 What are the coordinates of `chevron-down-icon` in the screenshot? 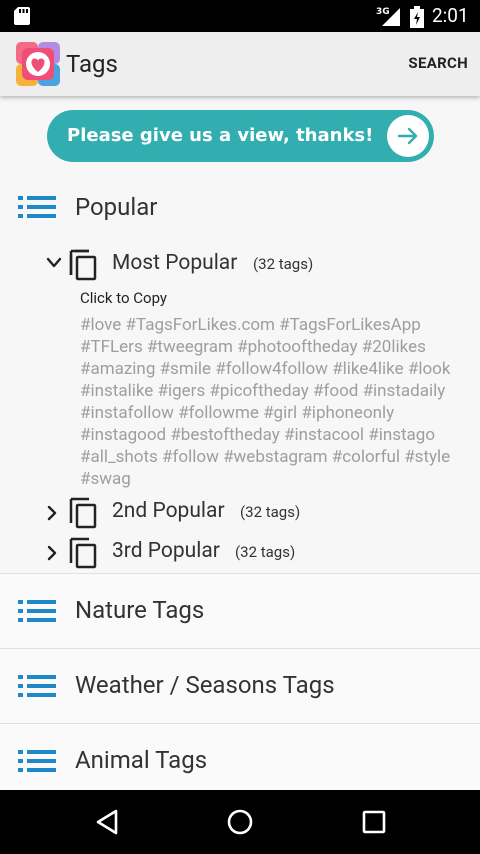 It's located at (54, 262).